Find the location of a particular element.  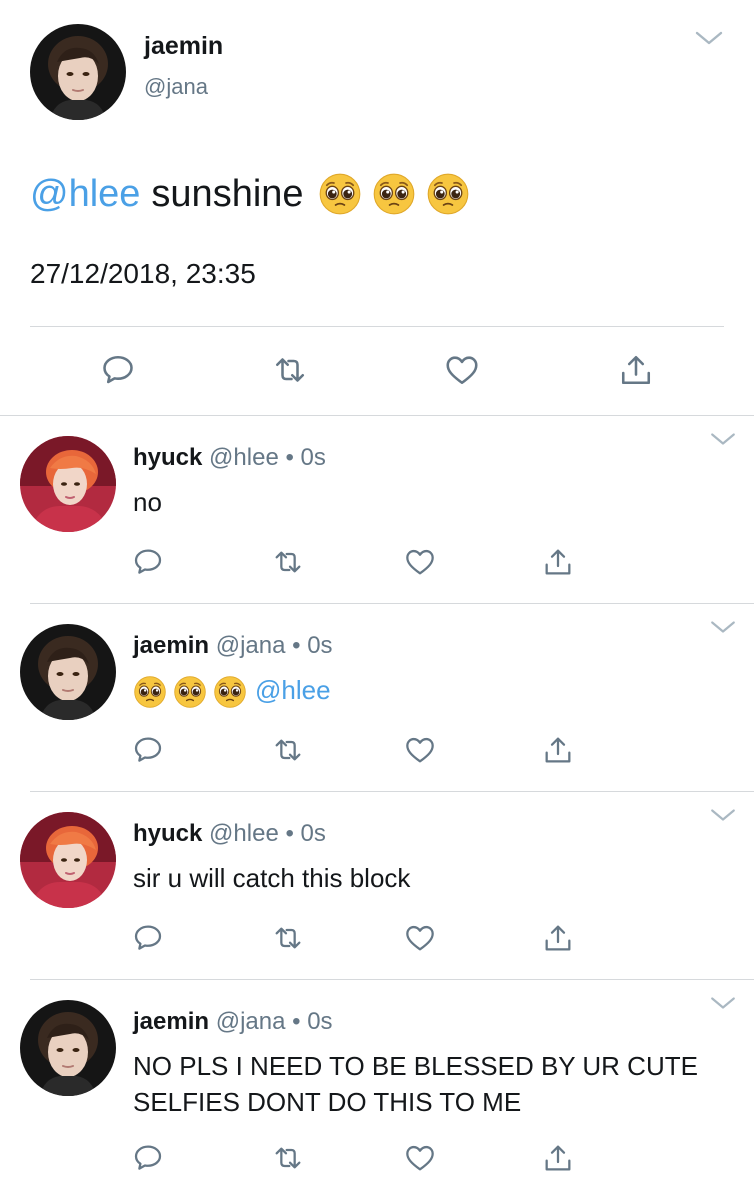

tweet-timestamp: 27/12/2018, 23:35 is located at coordinates (143, 274).